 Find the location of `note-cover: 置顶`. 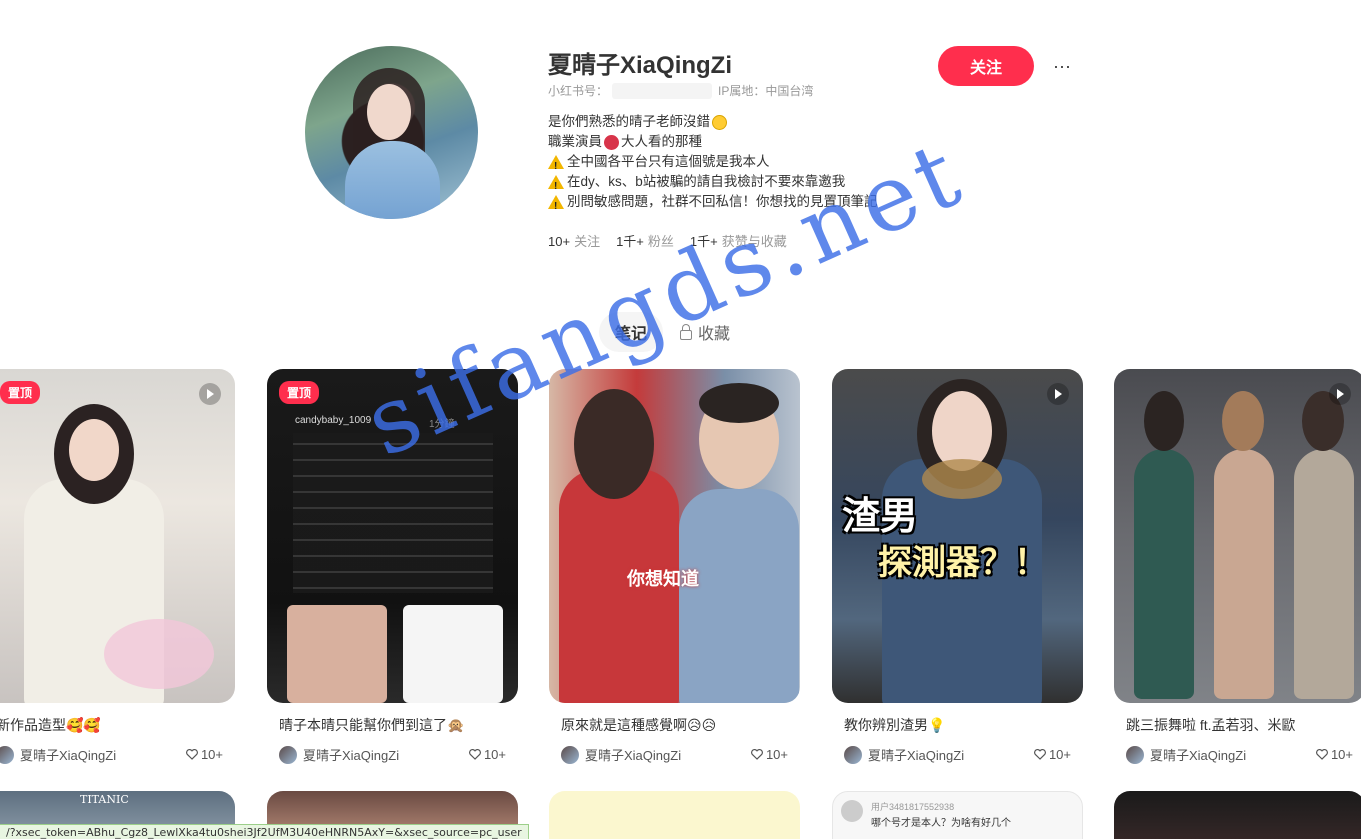

note-cover: 置顶 is located at coordinates (117, 536).